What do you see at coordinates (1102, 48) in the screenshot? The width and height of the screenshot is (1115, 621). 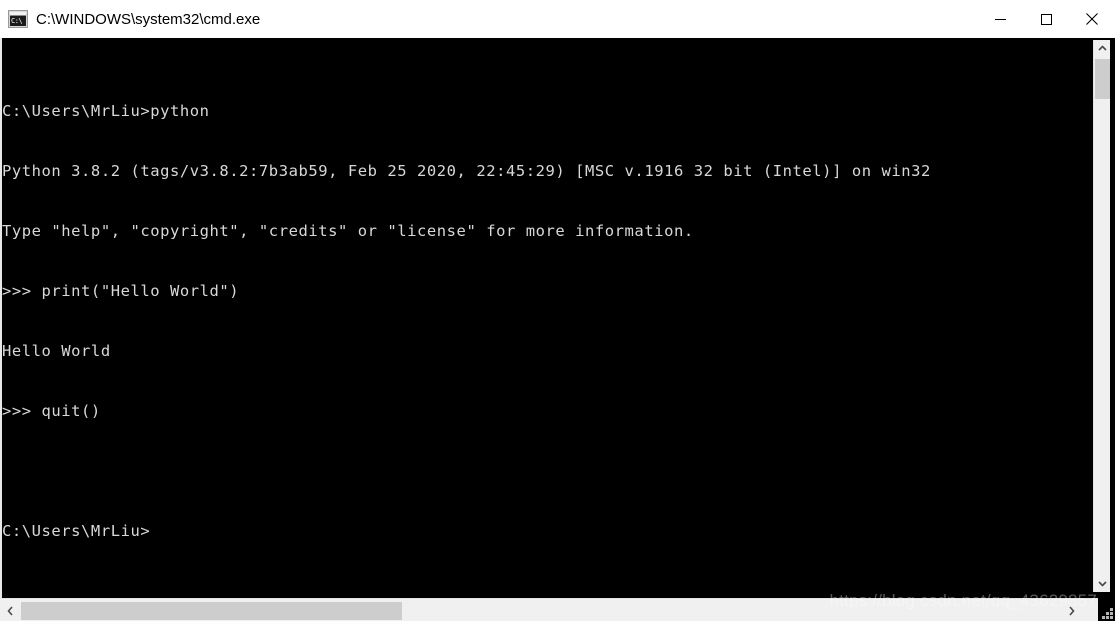 I see `scroll-up-icon` at bounding box center [1102, 48].